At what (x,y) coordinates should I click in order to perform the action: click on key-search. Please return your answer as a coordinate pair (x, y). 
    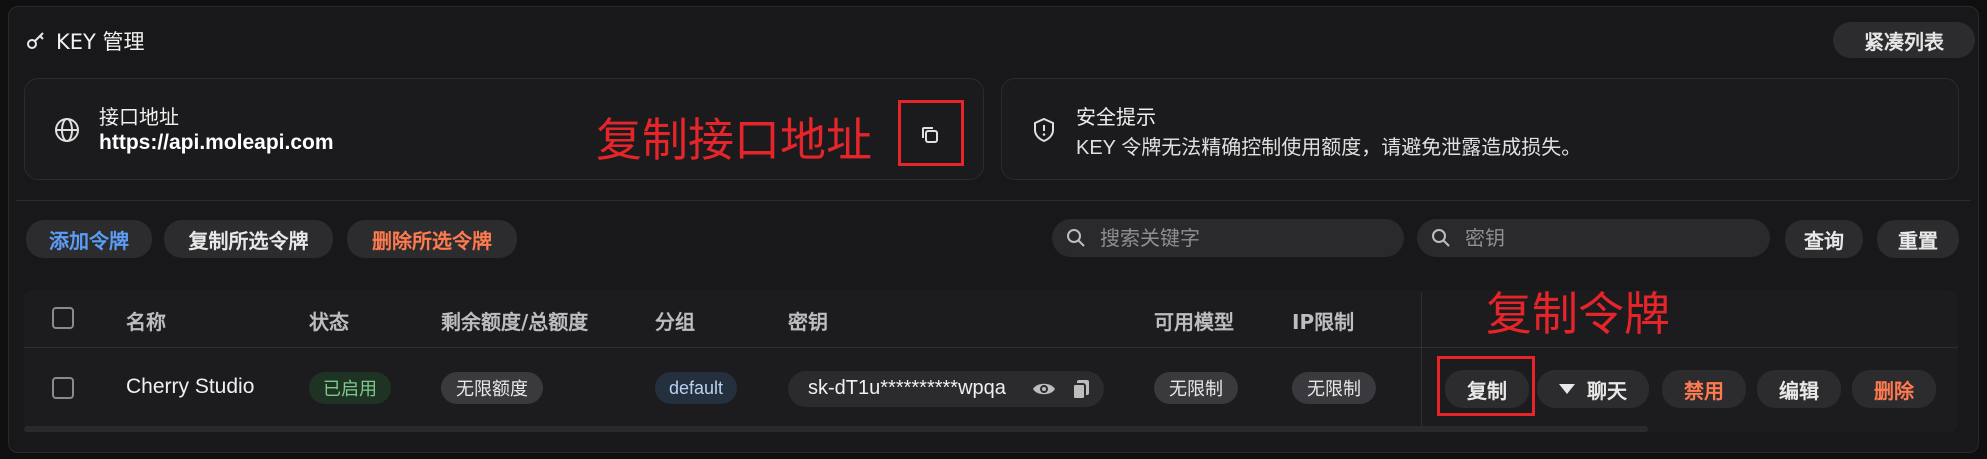
    Looking at the image, I should click on (1593, 238).